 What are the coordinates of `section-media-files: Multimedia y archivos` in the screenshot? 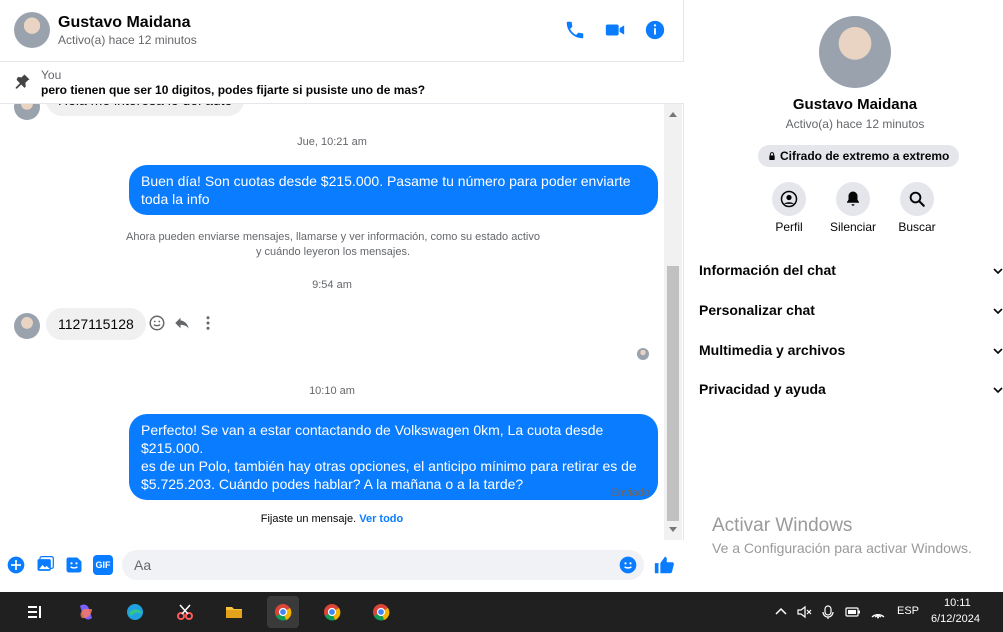 It's located at (851, 354).